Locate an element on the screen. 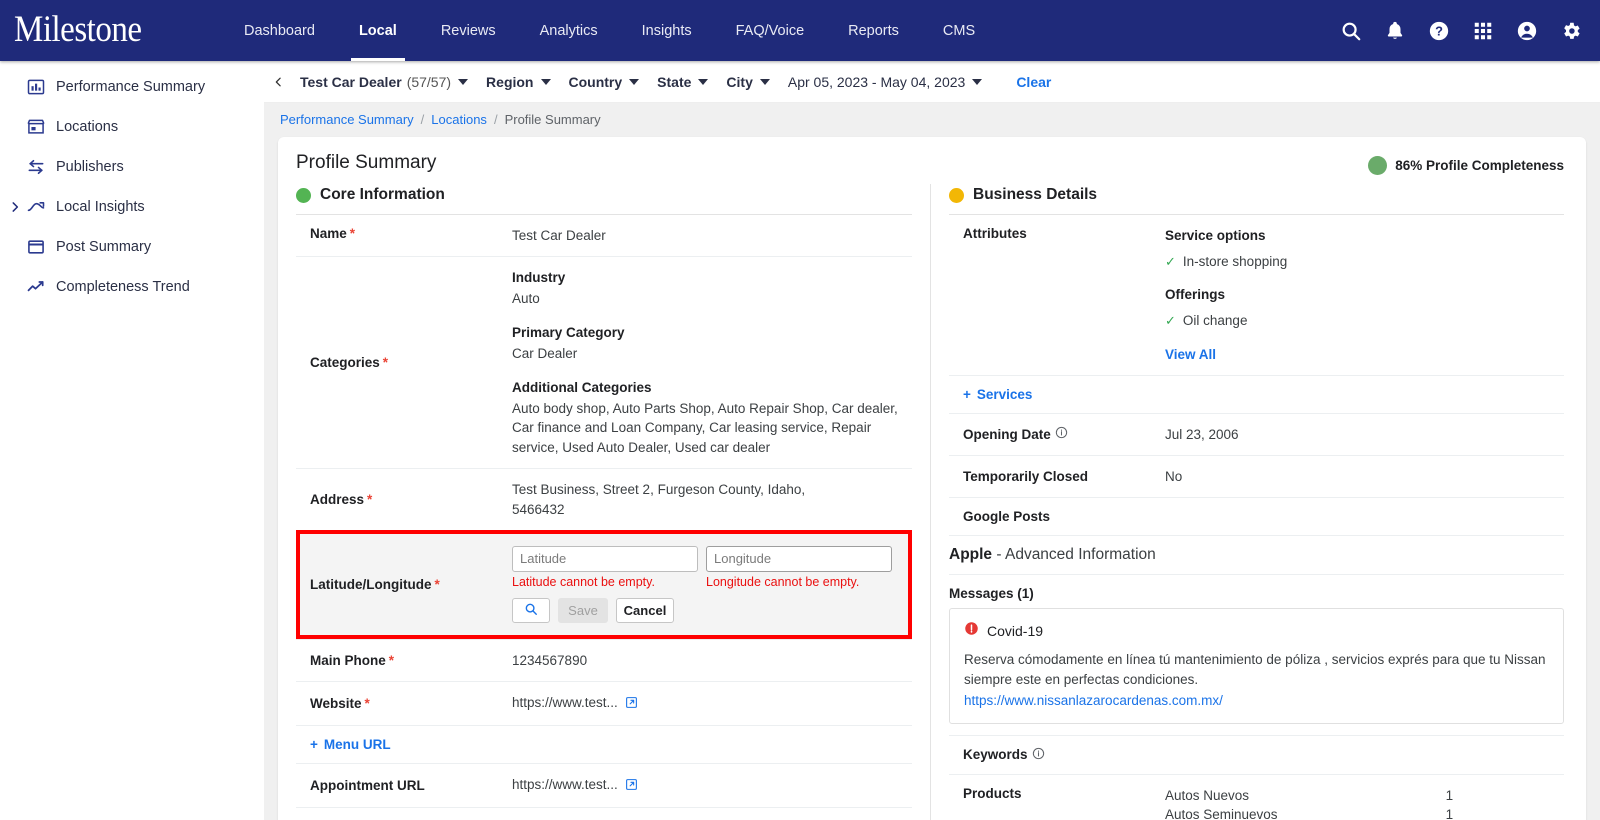 This screenshot has height=820, width=1600. latlng-cancel-button: Cancel is located at coordinates (645, 610).